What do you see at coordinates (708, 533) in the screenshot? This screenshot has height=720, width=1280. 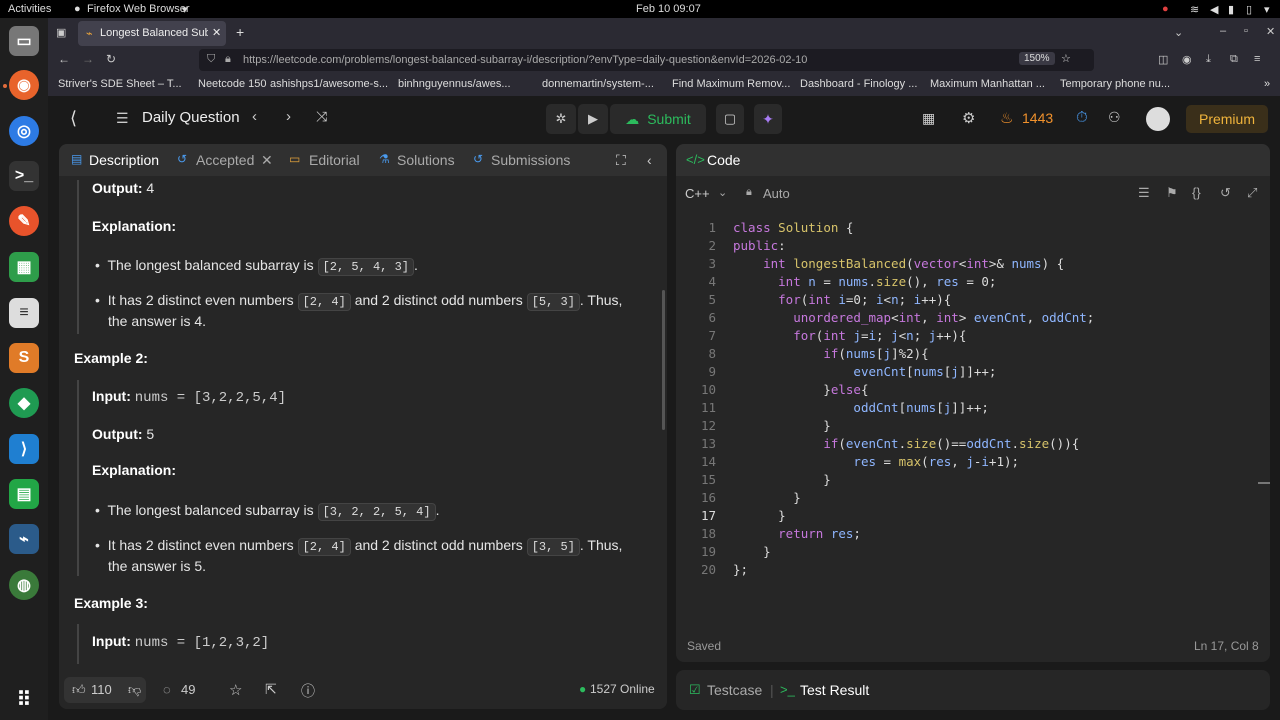 I see `line-number: 18` at bounding box center [708, 533].